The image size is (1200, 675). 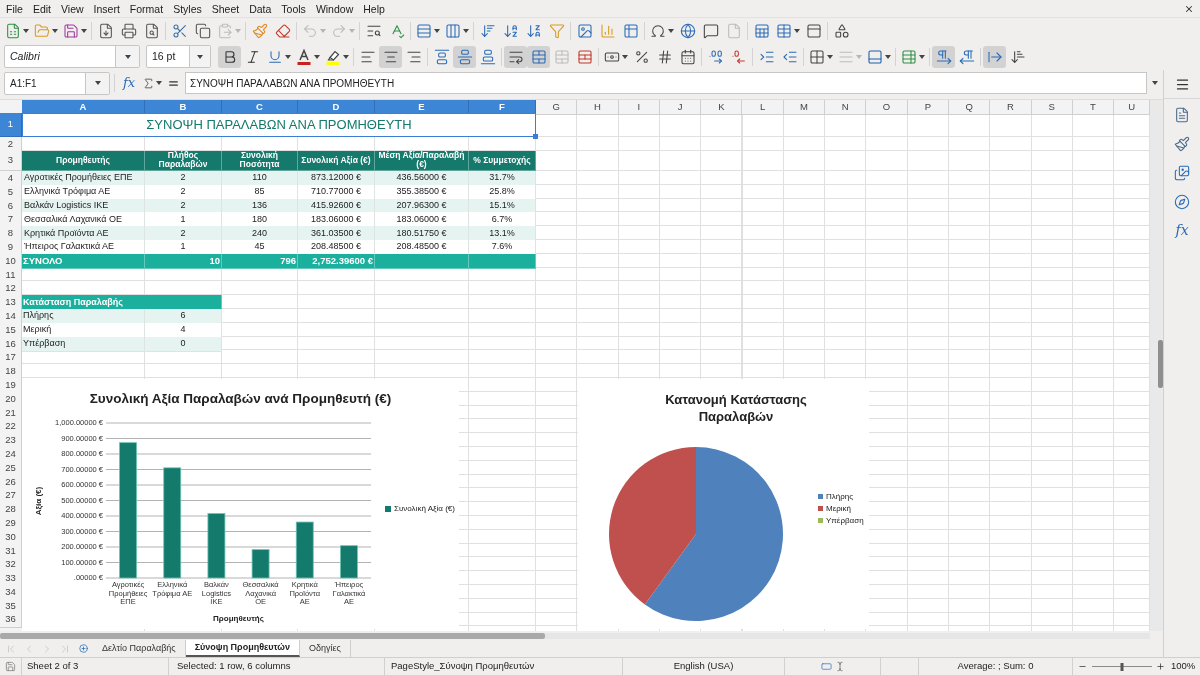 What do you see at coordinates (641, 56) in the screenshot?
I see `percent-icon` at bounding box center [641, 56].